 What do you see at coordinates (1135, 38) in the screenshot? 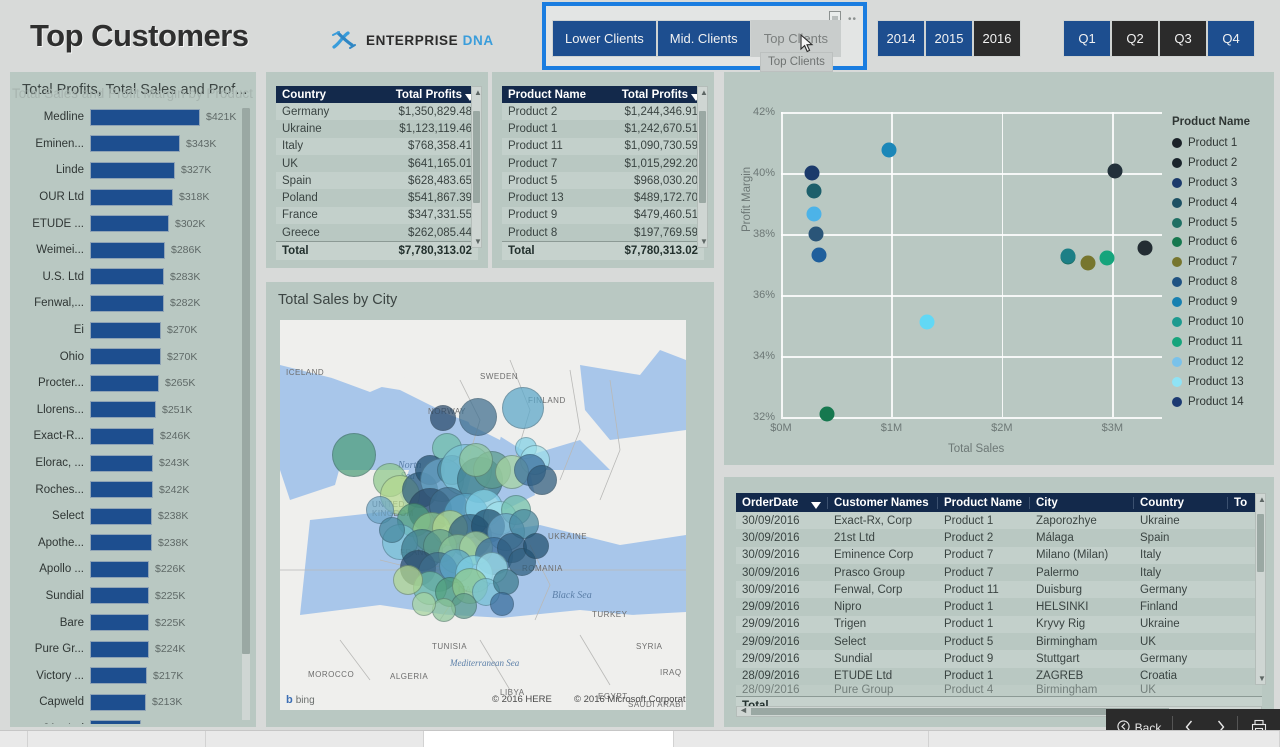
I see `quarter-button-q2: Q2` at bounding box center [1135, 38].